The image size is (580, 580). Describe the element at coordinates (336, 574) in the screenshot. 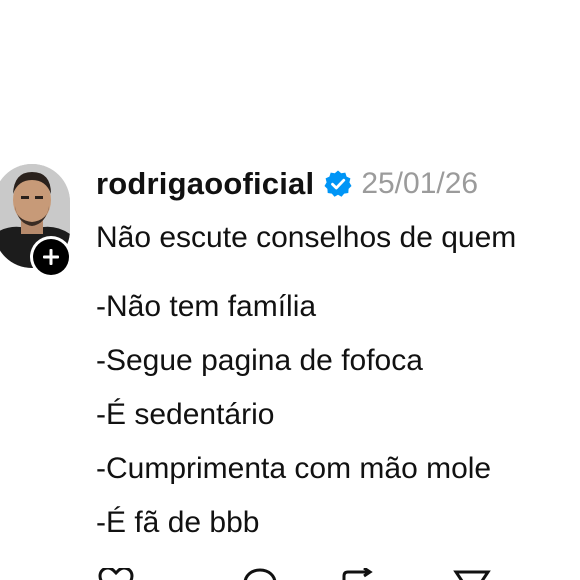

I see `post-actions` at that location.